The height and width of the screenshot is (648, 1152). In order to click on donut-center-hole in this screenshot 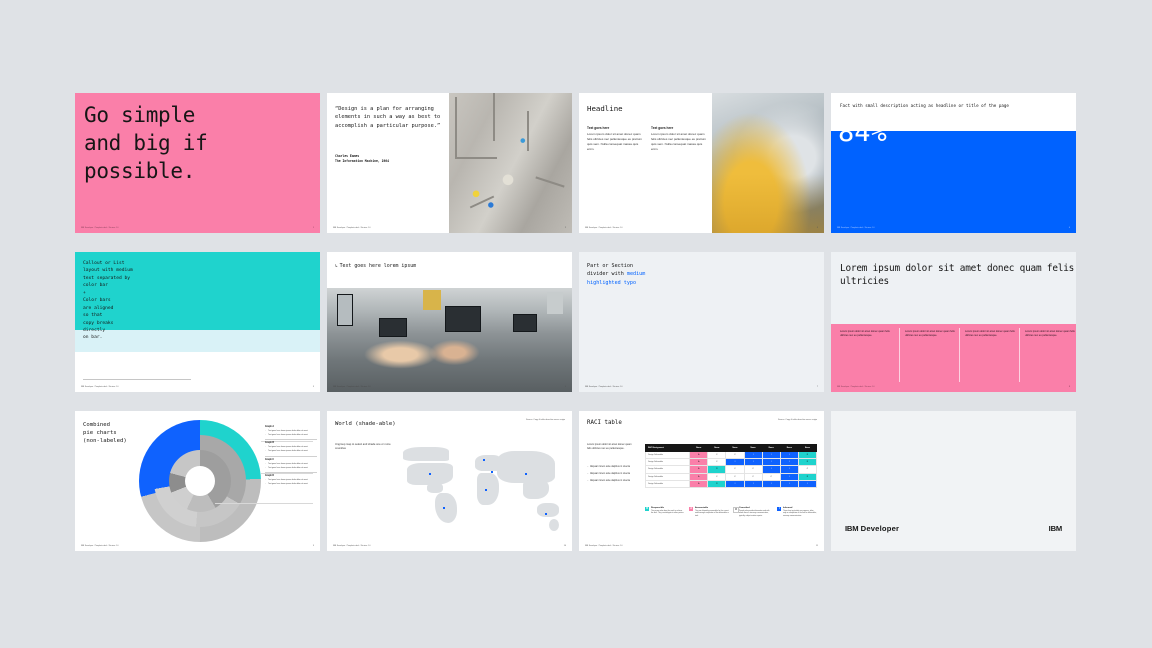, I will do `click(200, 481)`.